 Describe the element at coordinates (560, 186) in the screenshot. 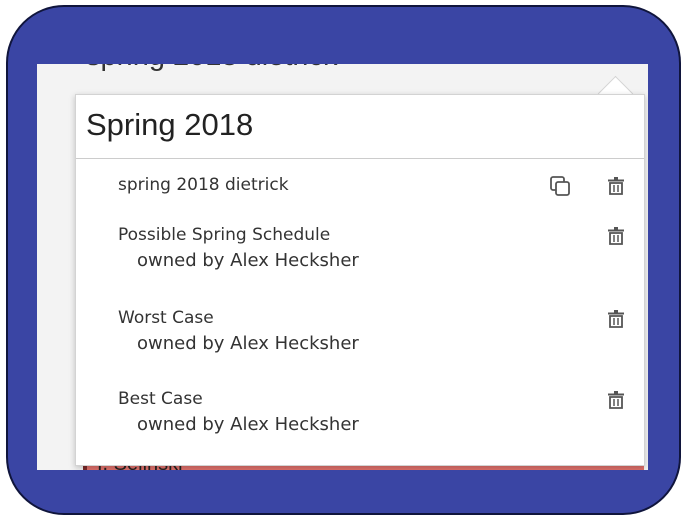

I see `copy-icon` at that location.